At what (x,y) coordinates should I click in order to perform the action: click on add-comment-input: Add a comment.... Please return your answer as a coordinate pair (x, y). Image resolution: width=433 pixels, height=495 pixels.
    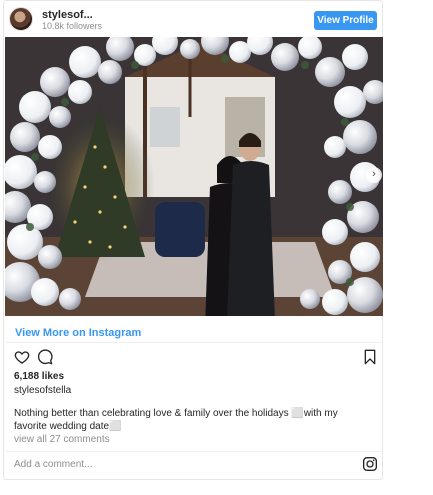
    Looking at the image, I should click on (53, 464).